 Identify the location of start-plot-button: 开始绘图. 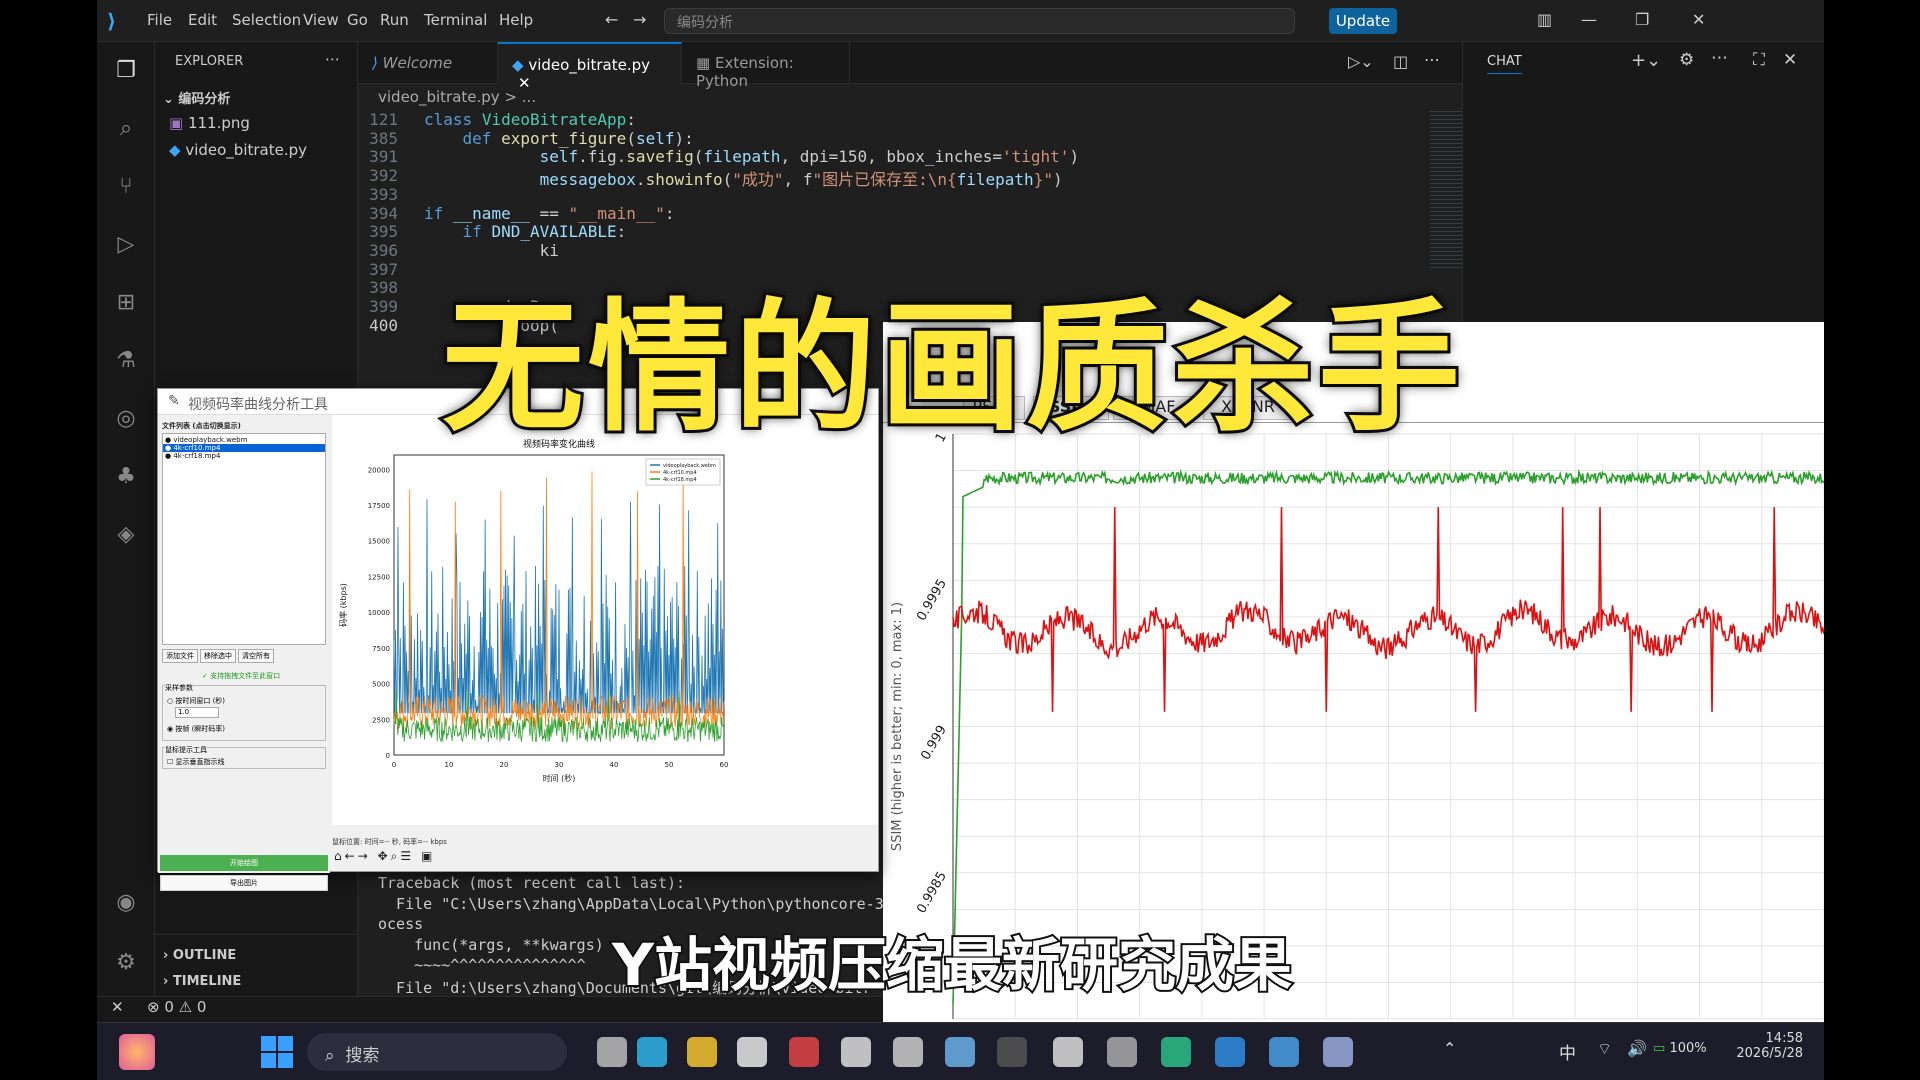
(244, 863).